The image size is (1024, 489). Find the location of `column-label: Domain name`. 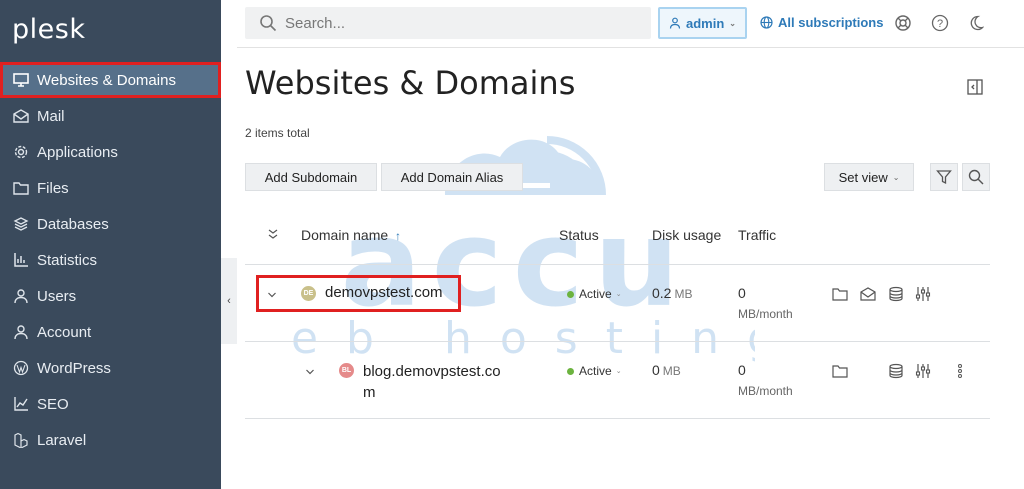

column-label: Domain name is located at coordinates (345, 235).